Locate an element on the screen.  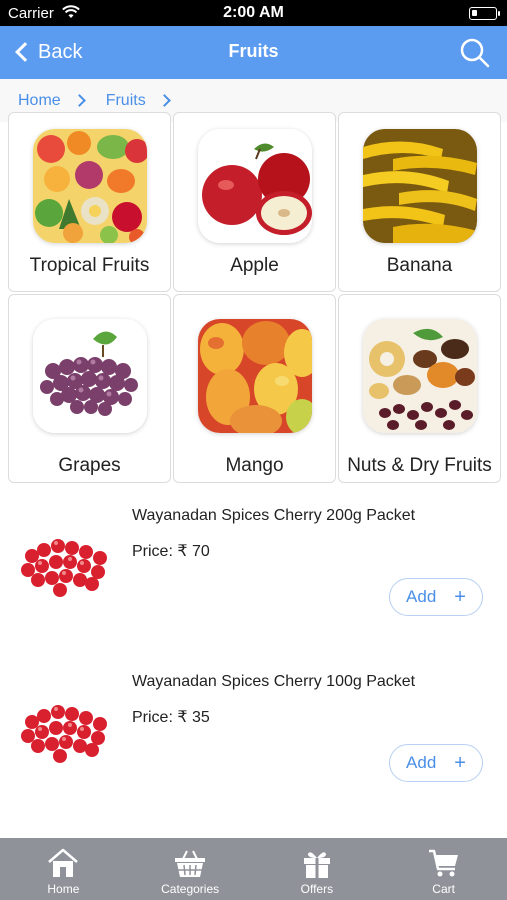
breadcrumb-home: Home is located at coordinates (52, 100).